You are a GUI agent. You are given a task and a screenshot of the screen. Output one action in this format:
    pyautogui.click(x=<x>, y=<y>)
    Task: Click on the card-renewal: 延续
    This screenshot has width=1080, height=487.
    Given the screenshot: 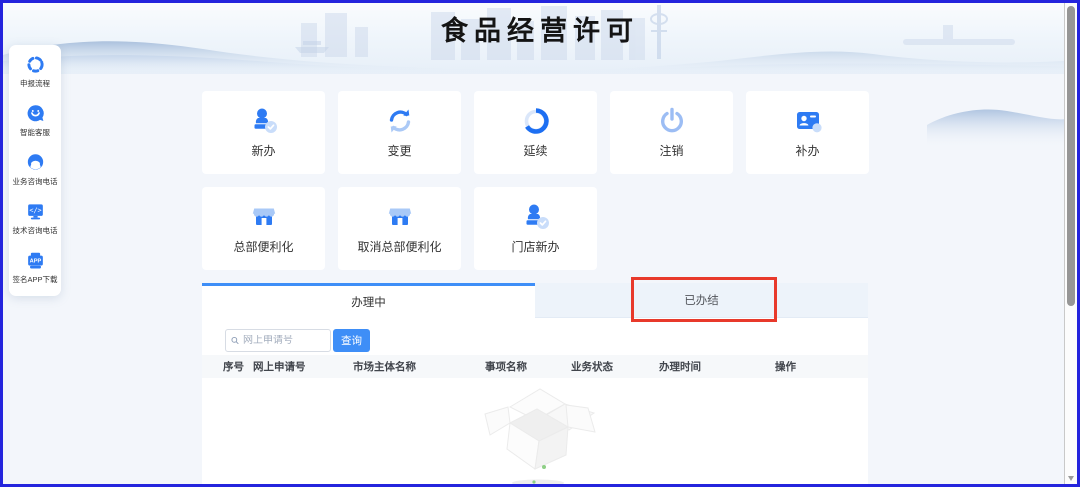 What is the action you would take?
    pyautogui.click(x=535, y=132)
    